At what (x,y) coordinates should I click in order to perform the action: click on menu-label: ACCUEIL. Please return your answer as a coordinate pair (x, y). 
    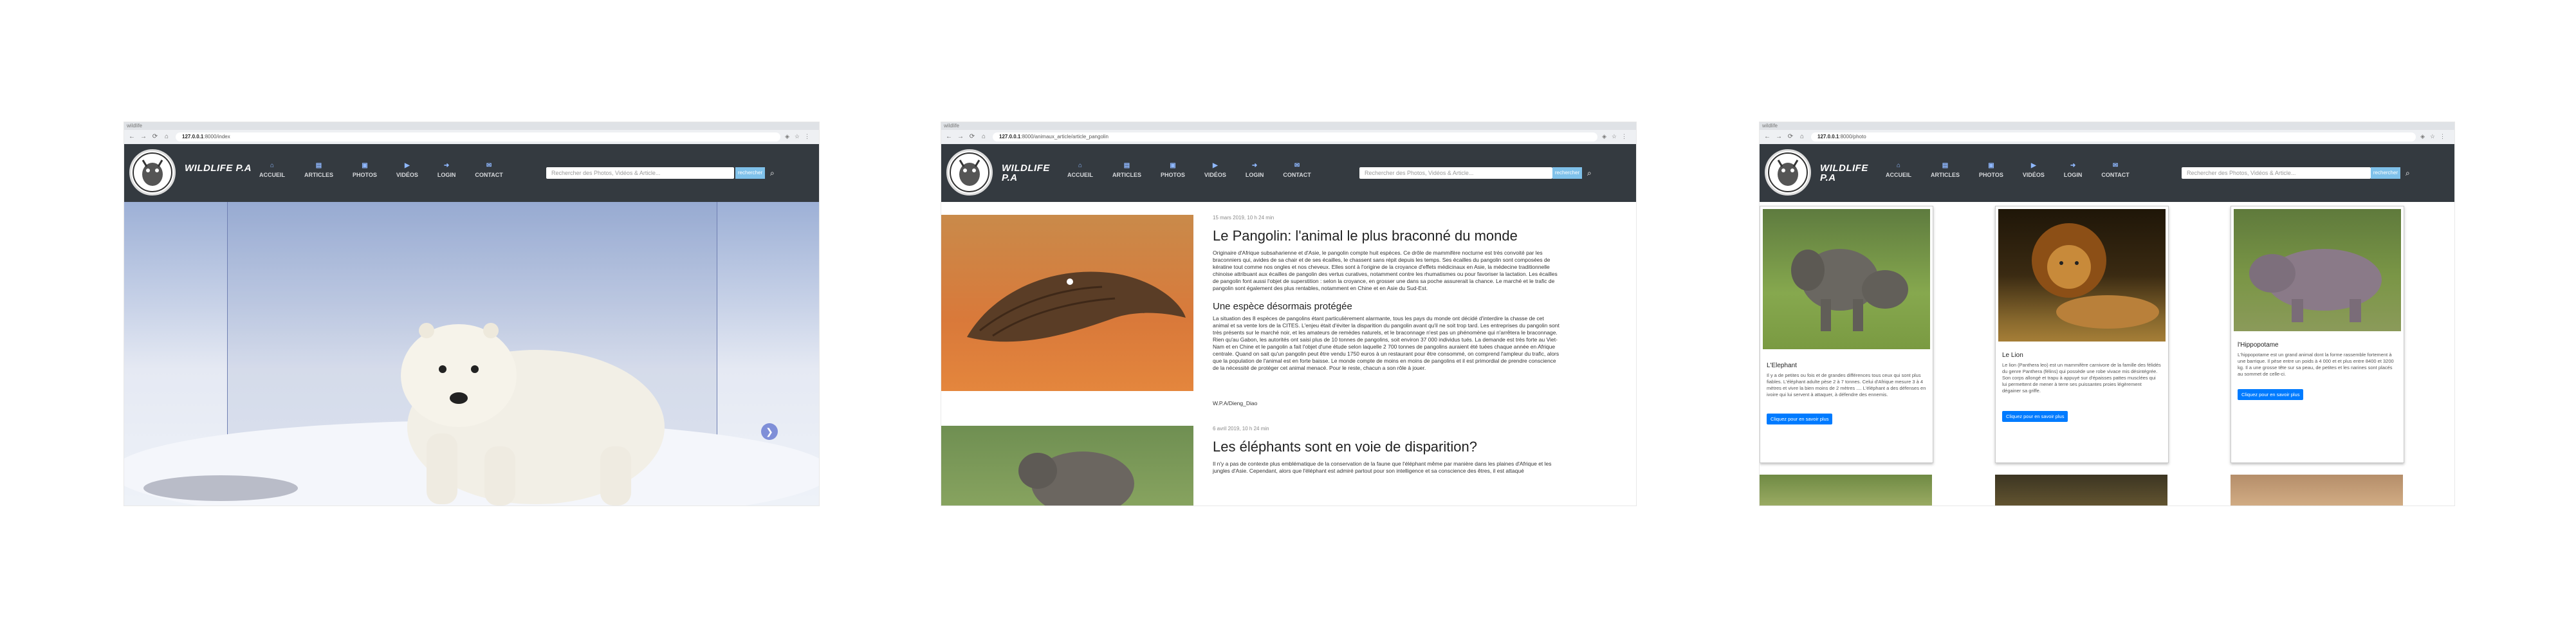
    Looking at the image, I should click on (1898, 175).